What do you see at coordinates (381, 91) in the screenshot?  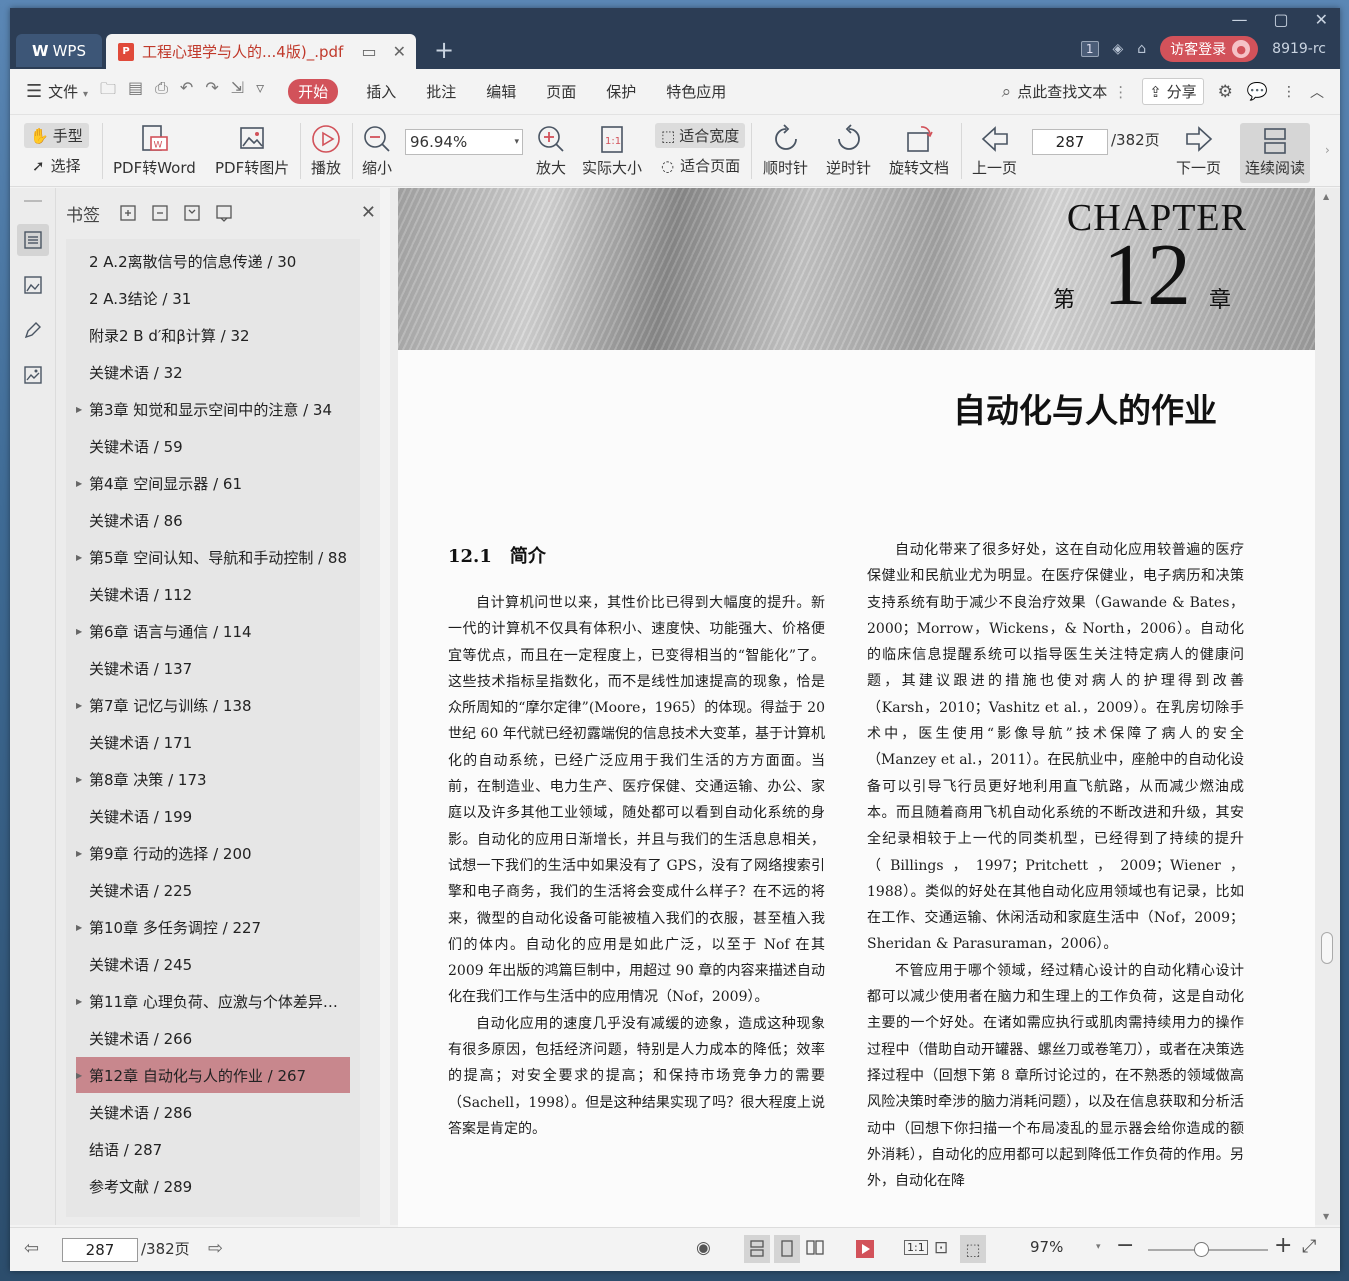 I see `tab-insert: 插入` at bounding box center [381, 91].